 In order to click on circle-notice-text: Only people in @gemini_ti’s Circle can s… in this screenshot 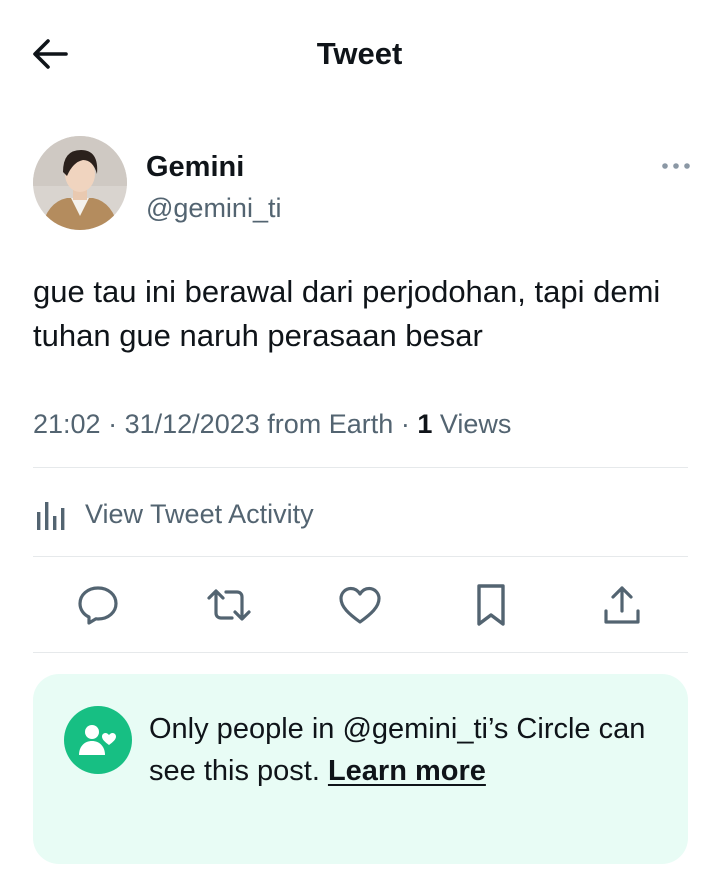, I will do `click(399, 750)`.